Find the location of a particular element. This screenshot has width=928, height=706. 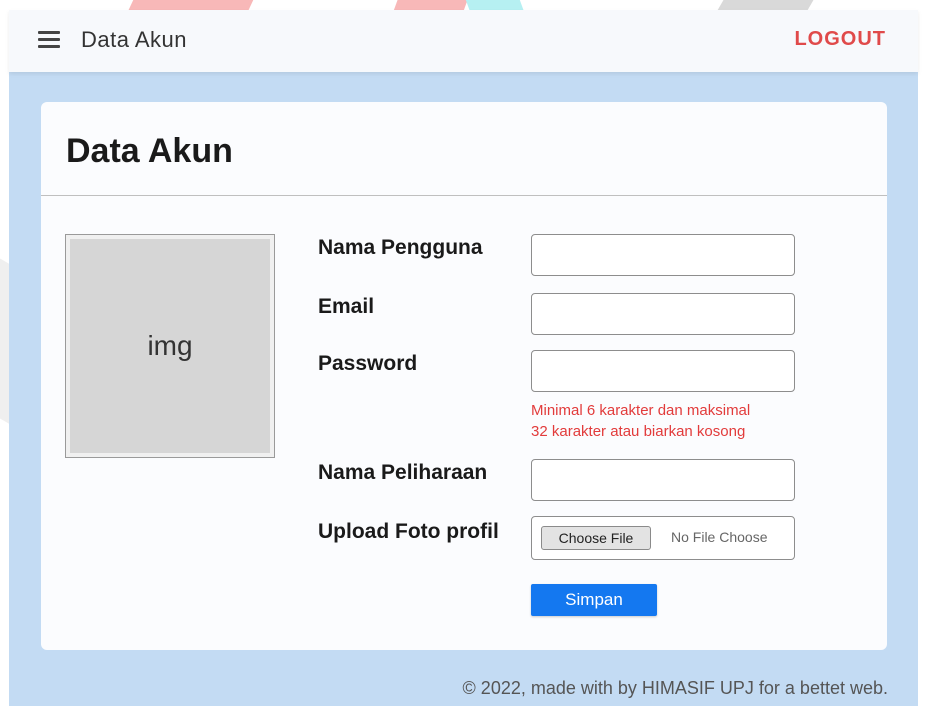

email-field is located at coordinates (663, 314).